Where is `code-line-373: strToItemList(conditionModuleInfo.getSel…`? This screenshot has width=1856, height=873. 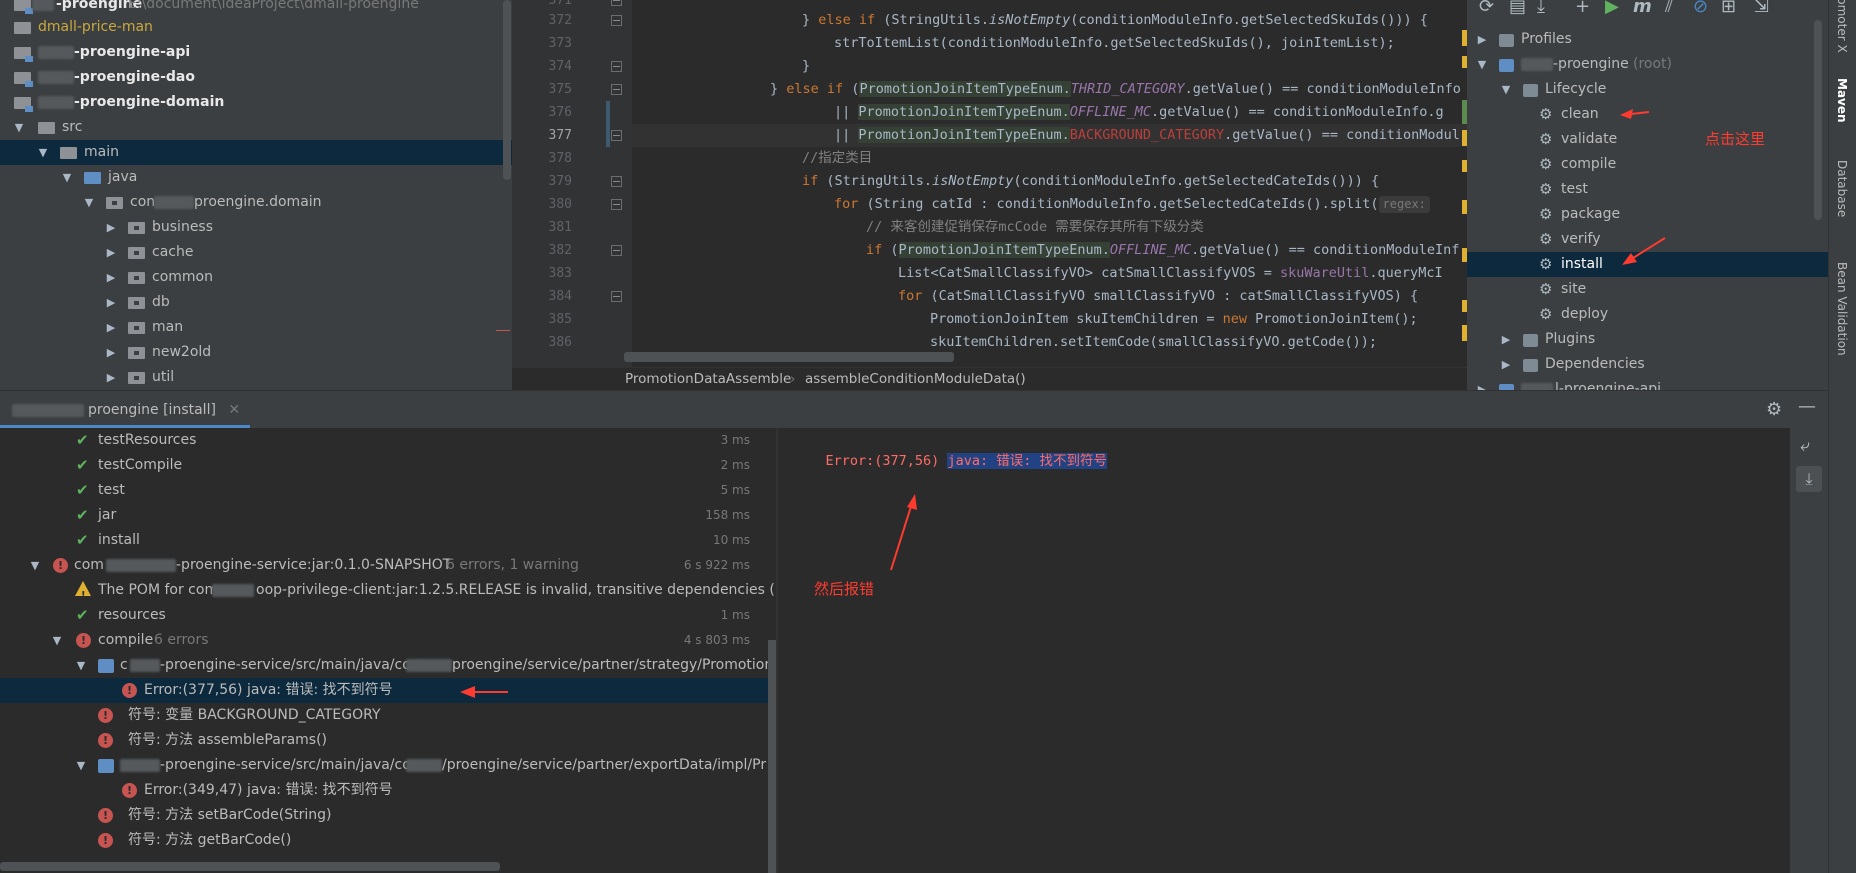 code-line-373: strToItemList(conditionModuleInfo.getSel… is located at coordinates (1114, 43).